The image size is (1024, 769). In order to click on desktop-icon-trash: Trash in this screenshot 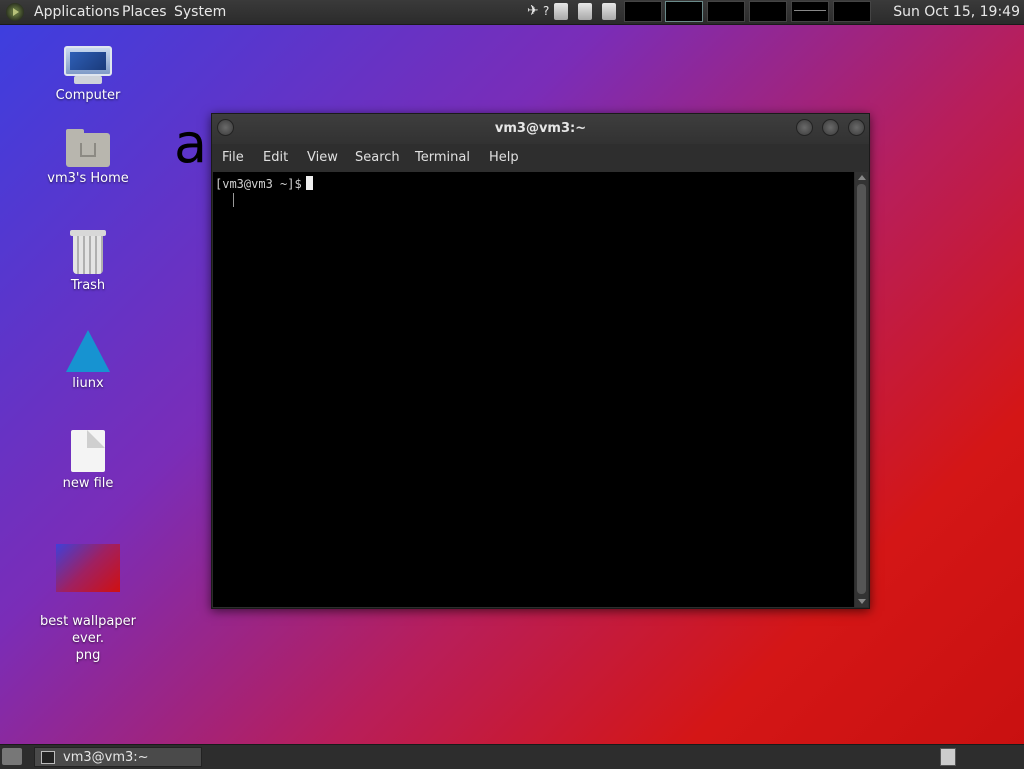, I will do `click(88, 261)`.